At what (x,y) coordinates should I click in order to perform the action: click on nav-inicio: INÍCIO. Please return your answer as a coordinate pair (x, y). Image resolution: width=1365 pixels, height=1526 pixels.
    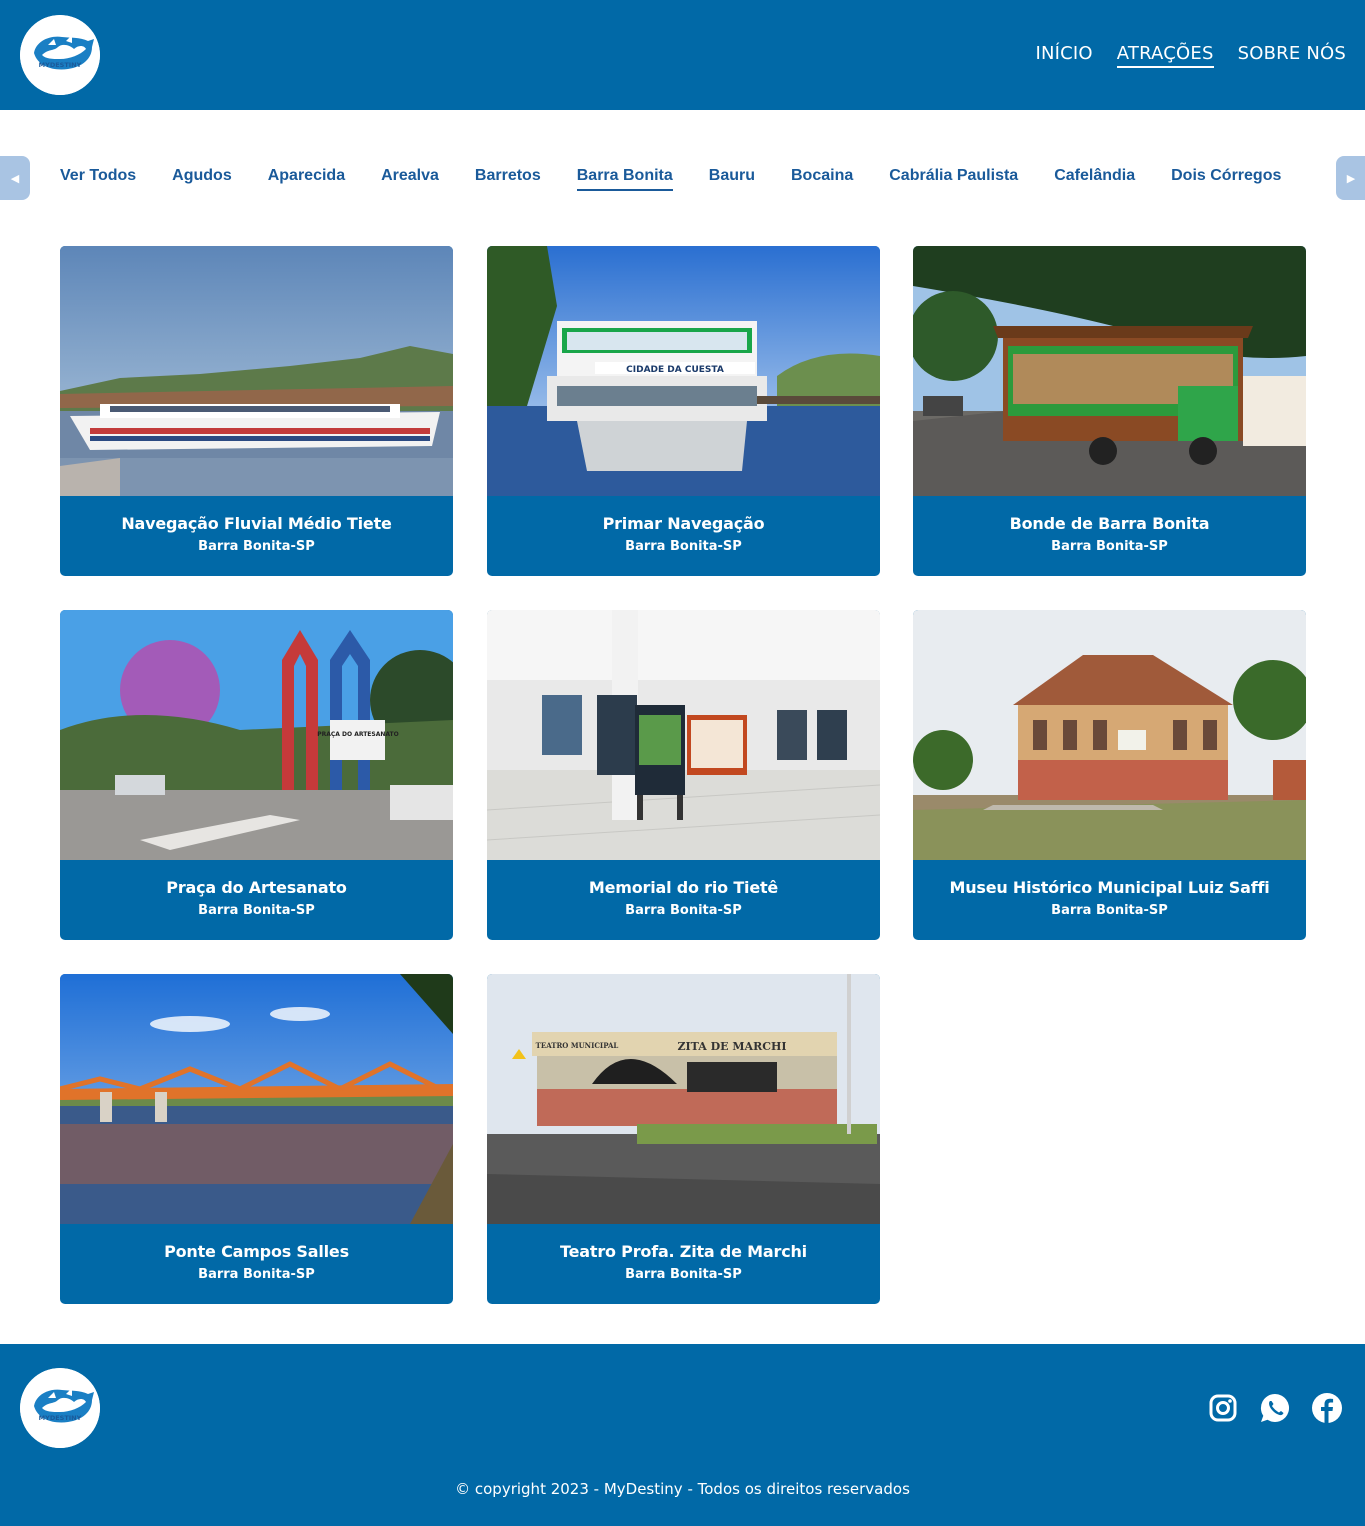
    Looking at the image, I should click on (1063, 55).